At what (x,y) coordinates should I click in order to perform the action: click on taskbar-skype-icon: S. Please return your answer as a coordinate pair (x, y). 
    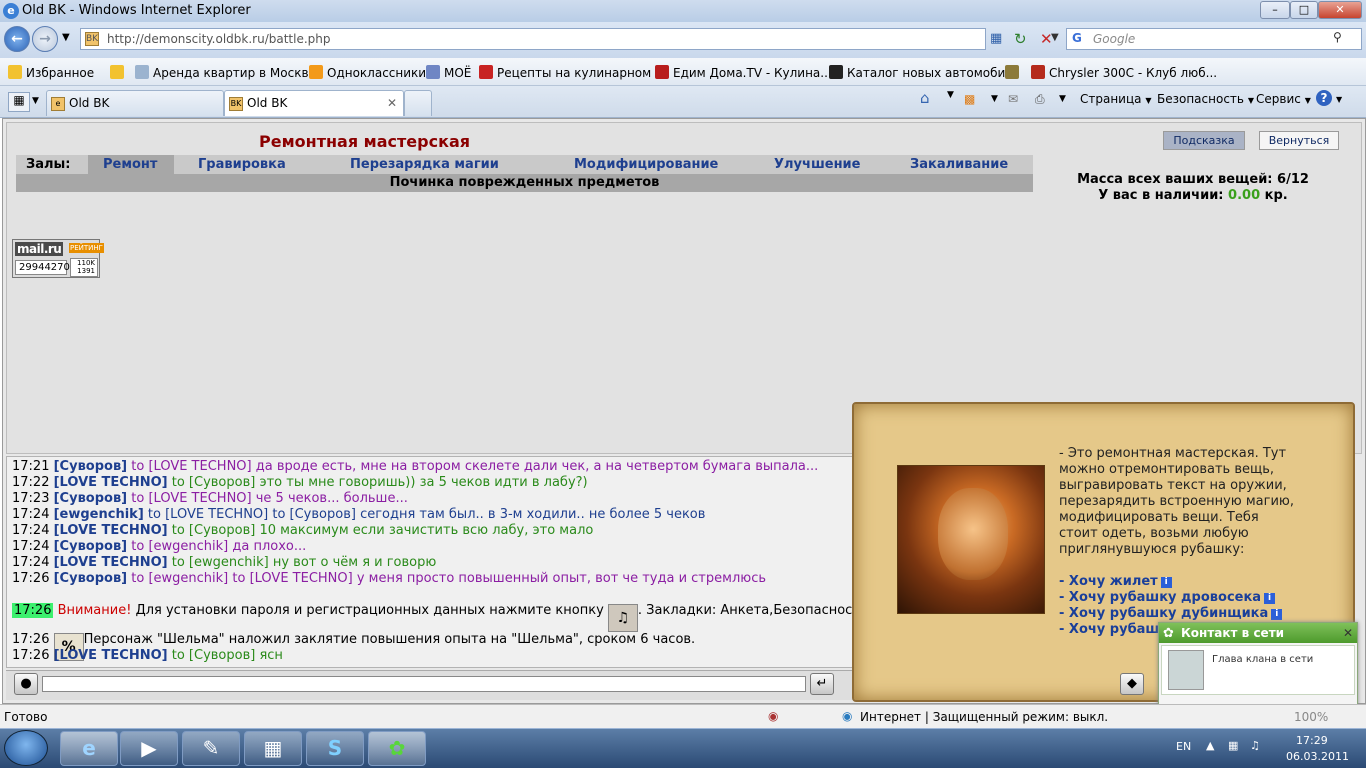
    Looking at the image, I should click on (335, 748).